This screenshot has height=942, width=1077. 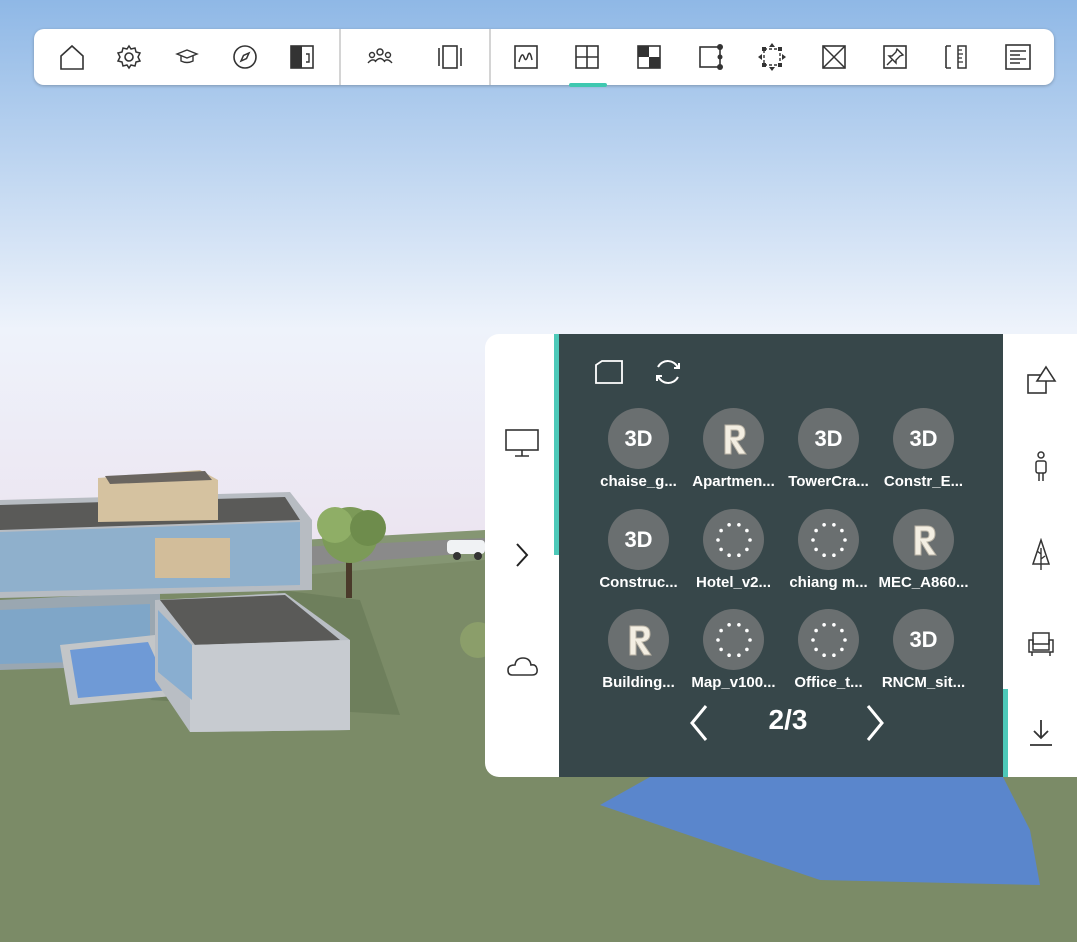 I want to click on previous-page-button, so click(x=699, y=723).